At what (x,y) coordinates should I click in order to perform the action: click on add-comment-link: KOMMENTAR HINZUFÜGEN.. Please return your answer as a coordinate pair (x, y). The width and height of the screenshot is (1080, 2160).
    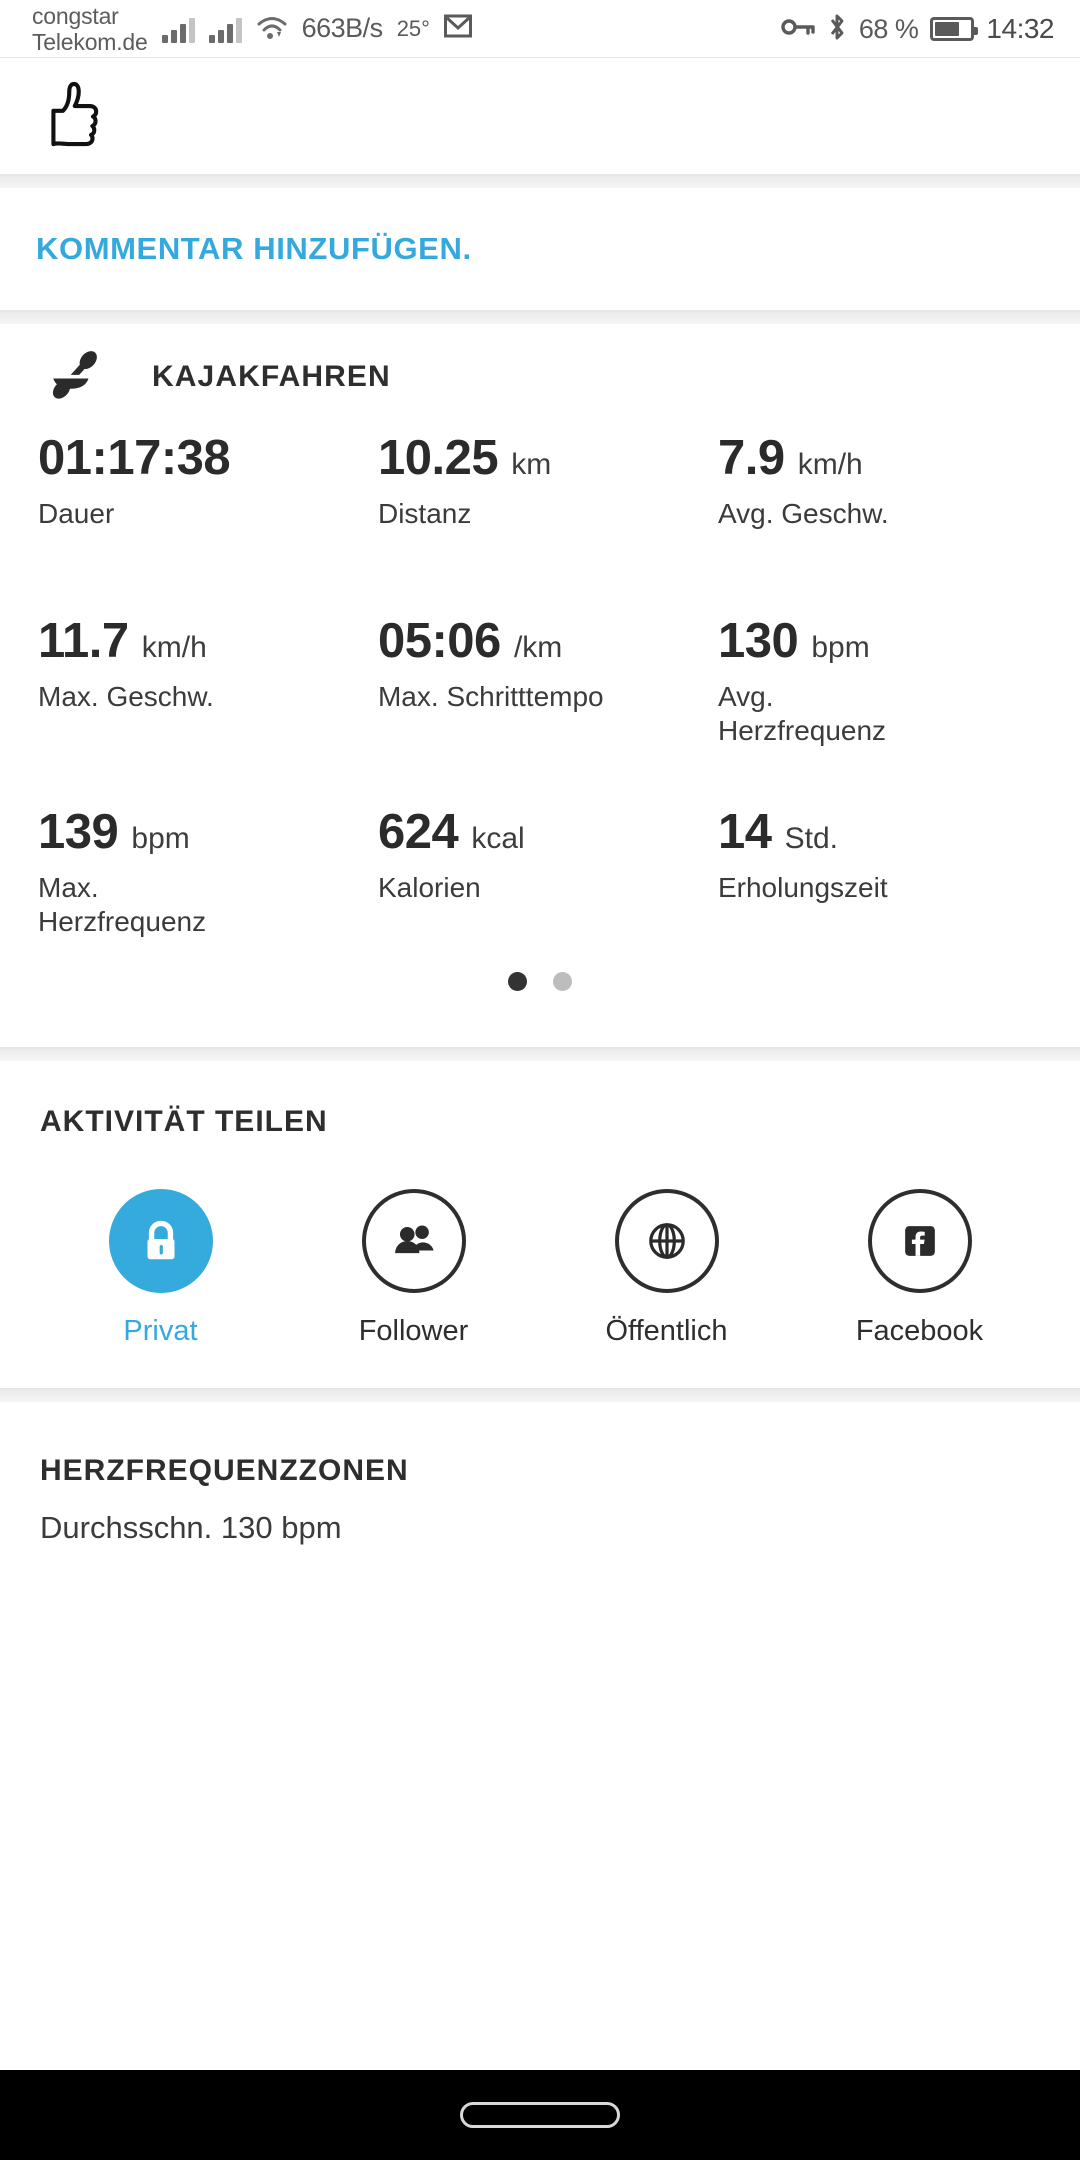
    Looking at the image, I should click on (254, 249).